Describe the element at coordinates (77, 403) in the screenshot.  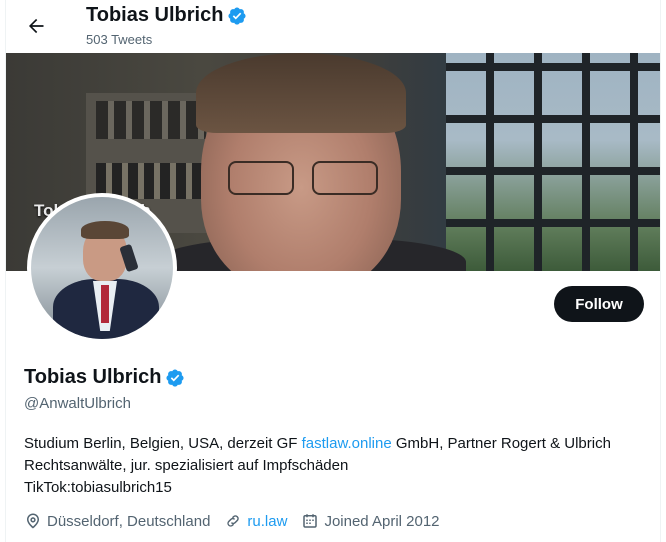
I see `profile-handle: @AnwaltUlbrich` at that location.